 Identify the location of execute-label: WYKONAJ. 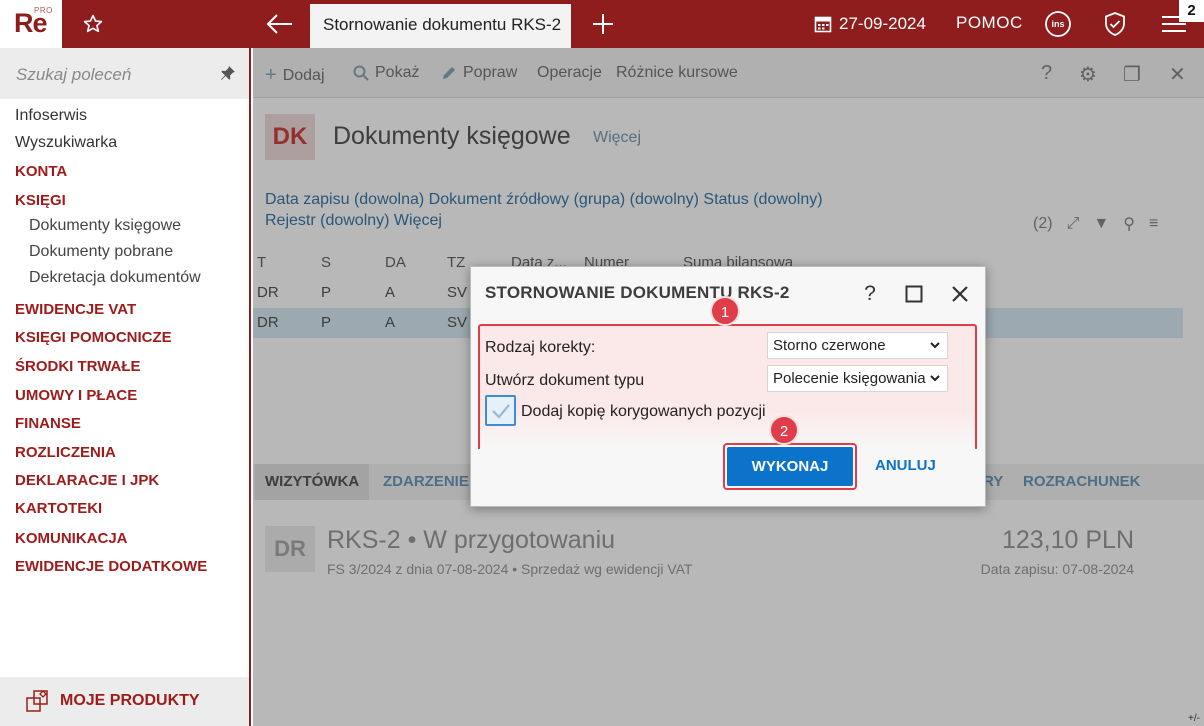
(790, 466).